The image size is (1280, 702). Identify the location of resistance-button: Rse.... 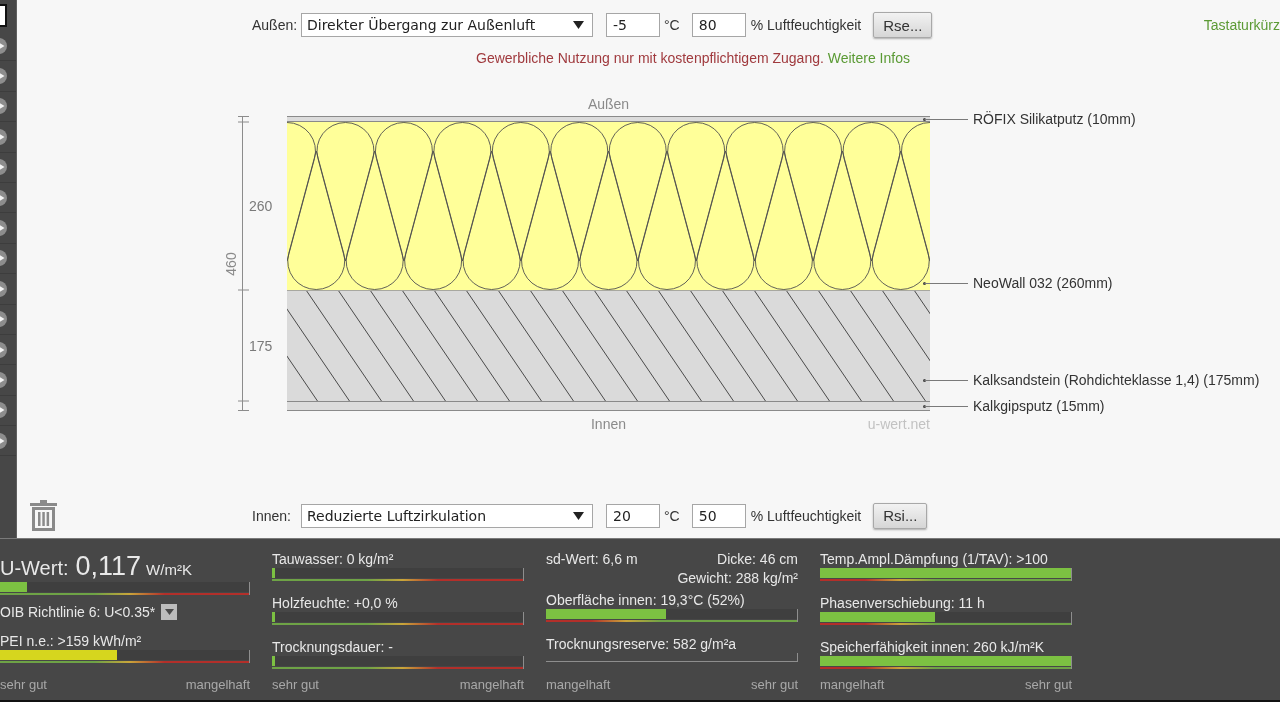
(903, 25).